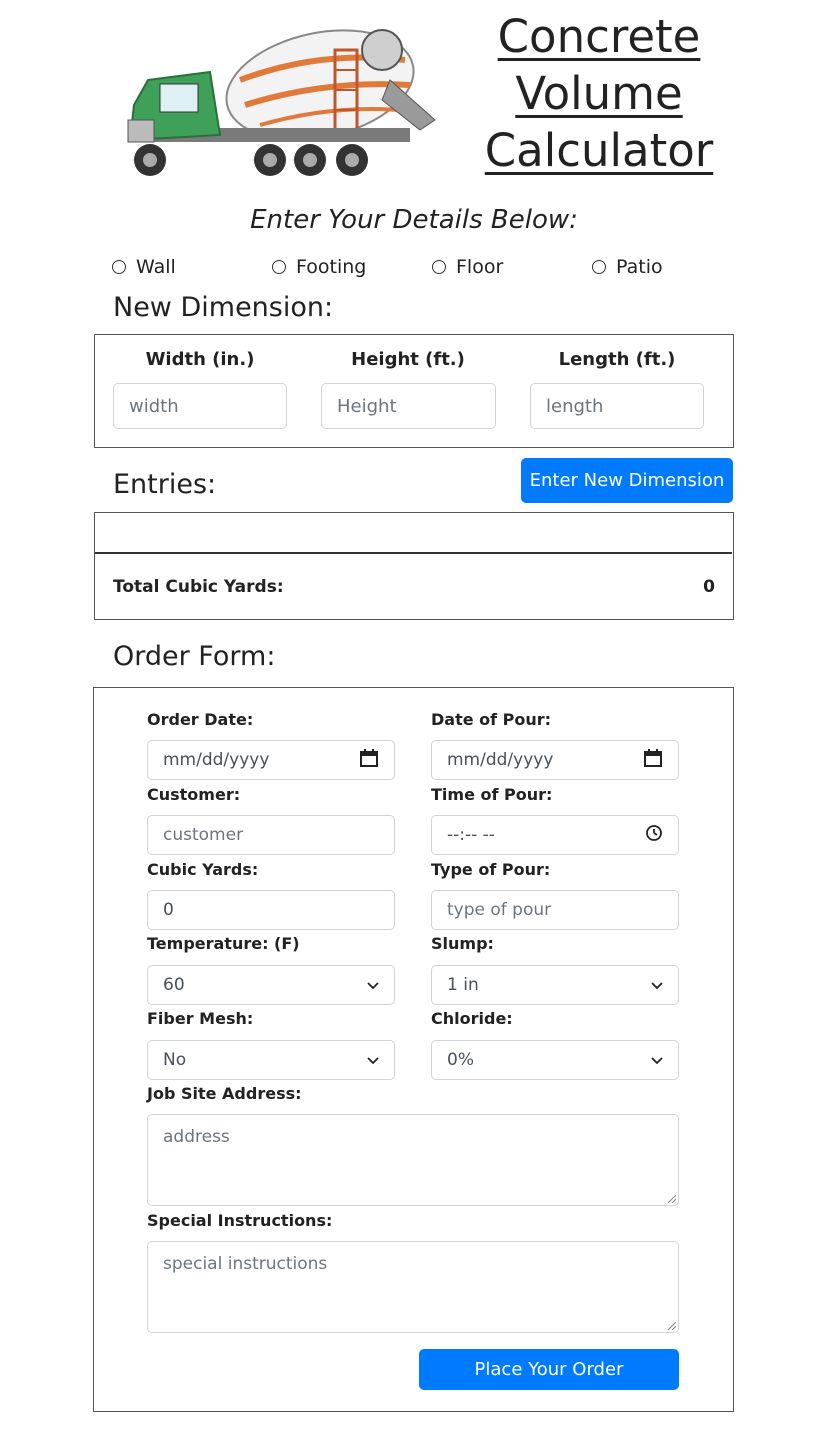 The image size is (828, 1438). Describe the element at coordinates (240, 1220) in the screenshot. I see `special-instructions-label: Special Instructions:` at that location.